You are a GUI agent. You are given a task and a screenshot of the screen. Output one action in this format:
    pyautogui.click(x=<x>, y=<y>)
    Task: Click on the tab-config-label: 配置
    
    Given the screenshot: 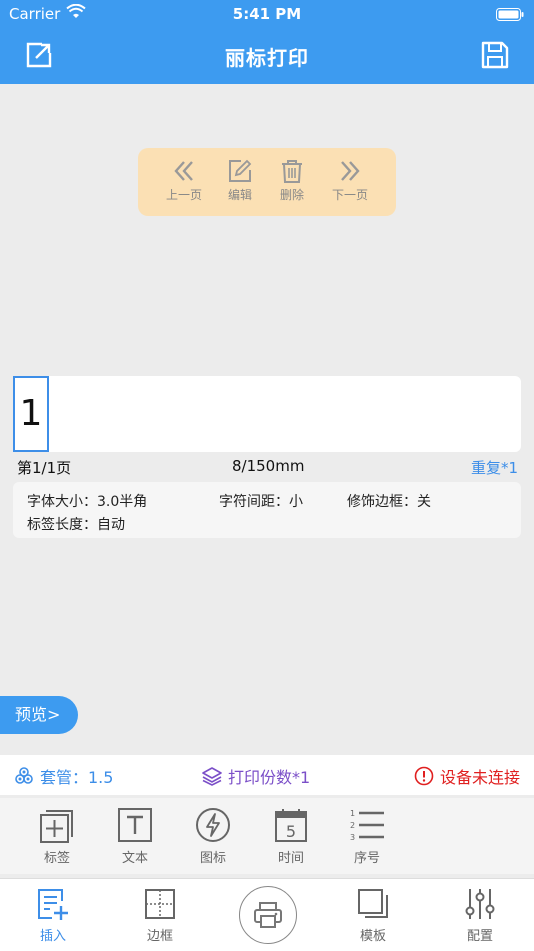 What is the action you would take?
    pyautogui.click(x=479, y=936)
    